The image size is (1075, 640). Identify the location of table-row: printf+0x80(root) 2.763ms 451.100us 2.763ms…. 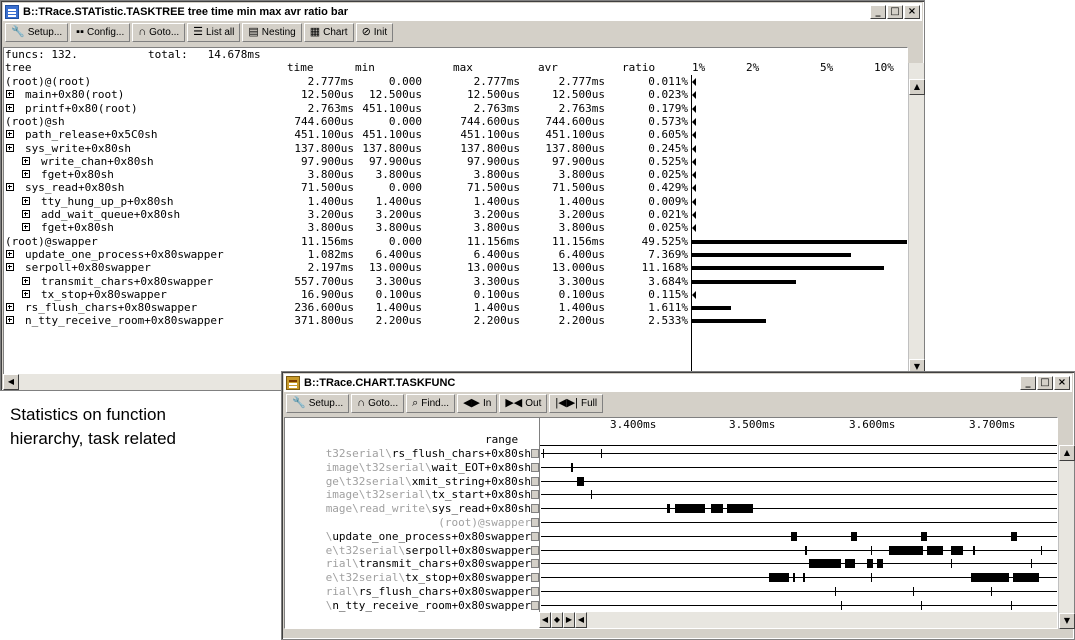
(455, 108).